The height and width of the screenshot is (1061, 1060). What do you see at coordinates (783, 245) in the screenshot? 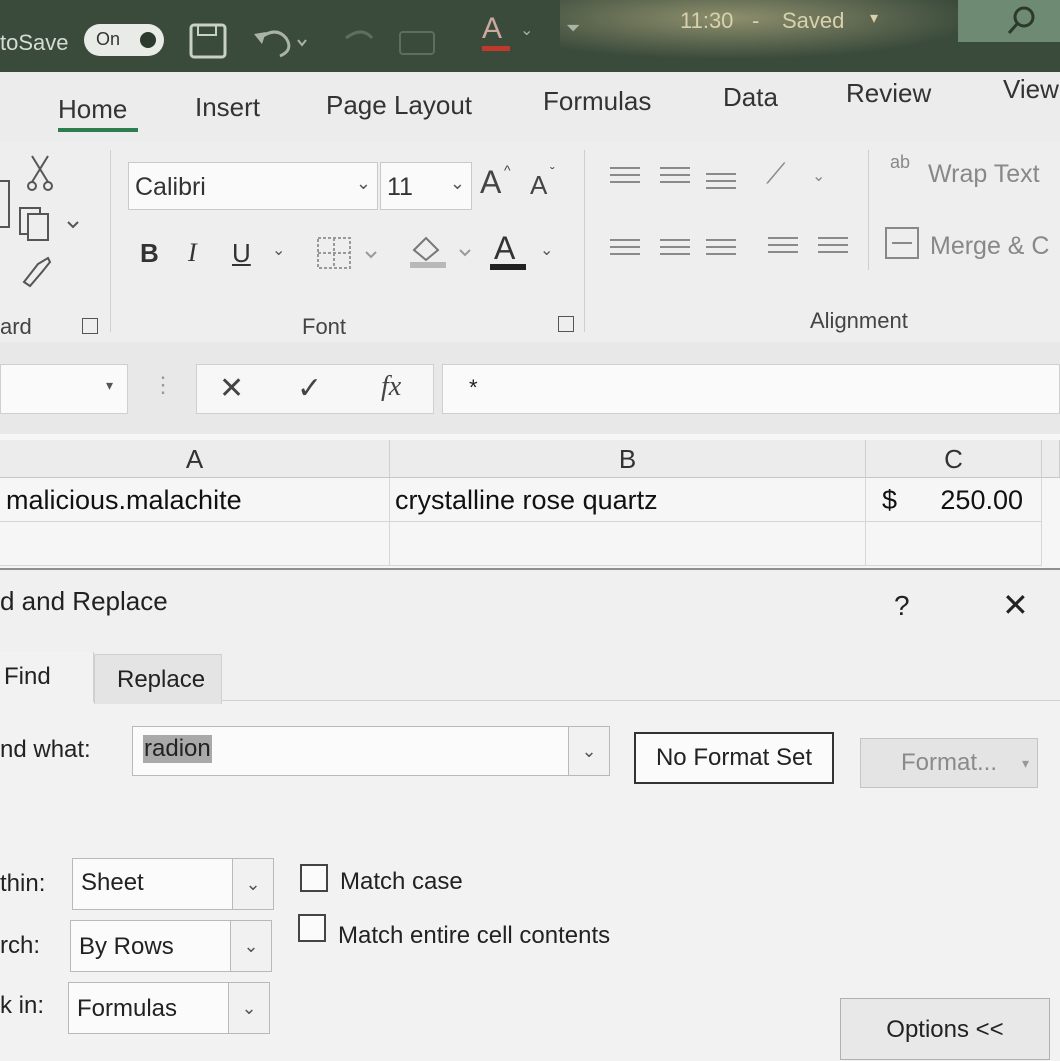
I see `decrease-indent-icon` at bounding box center [783, 245].